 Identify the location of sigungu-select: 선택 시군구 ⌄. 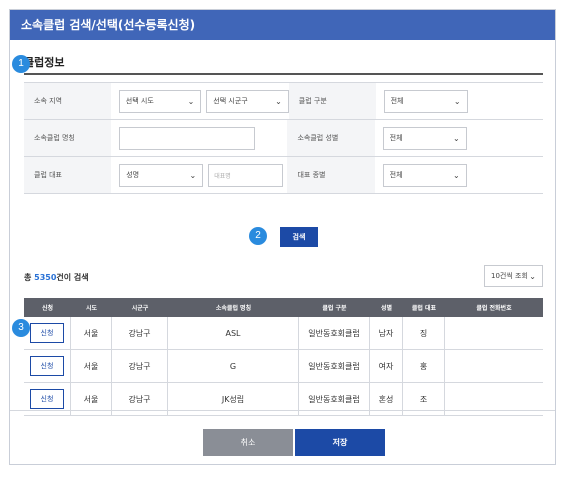
(247, 101).